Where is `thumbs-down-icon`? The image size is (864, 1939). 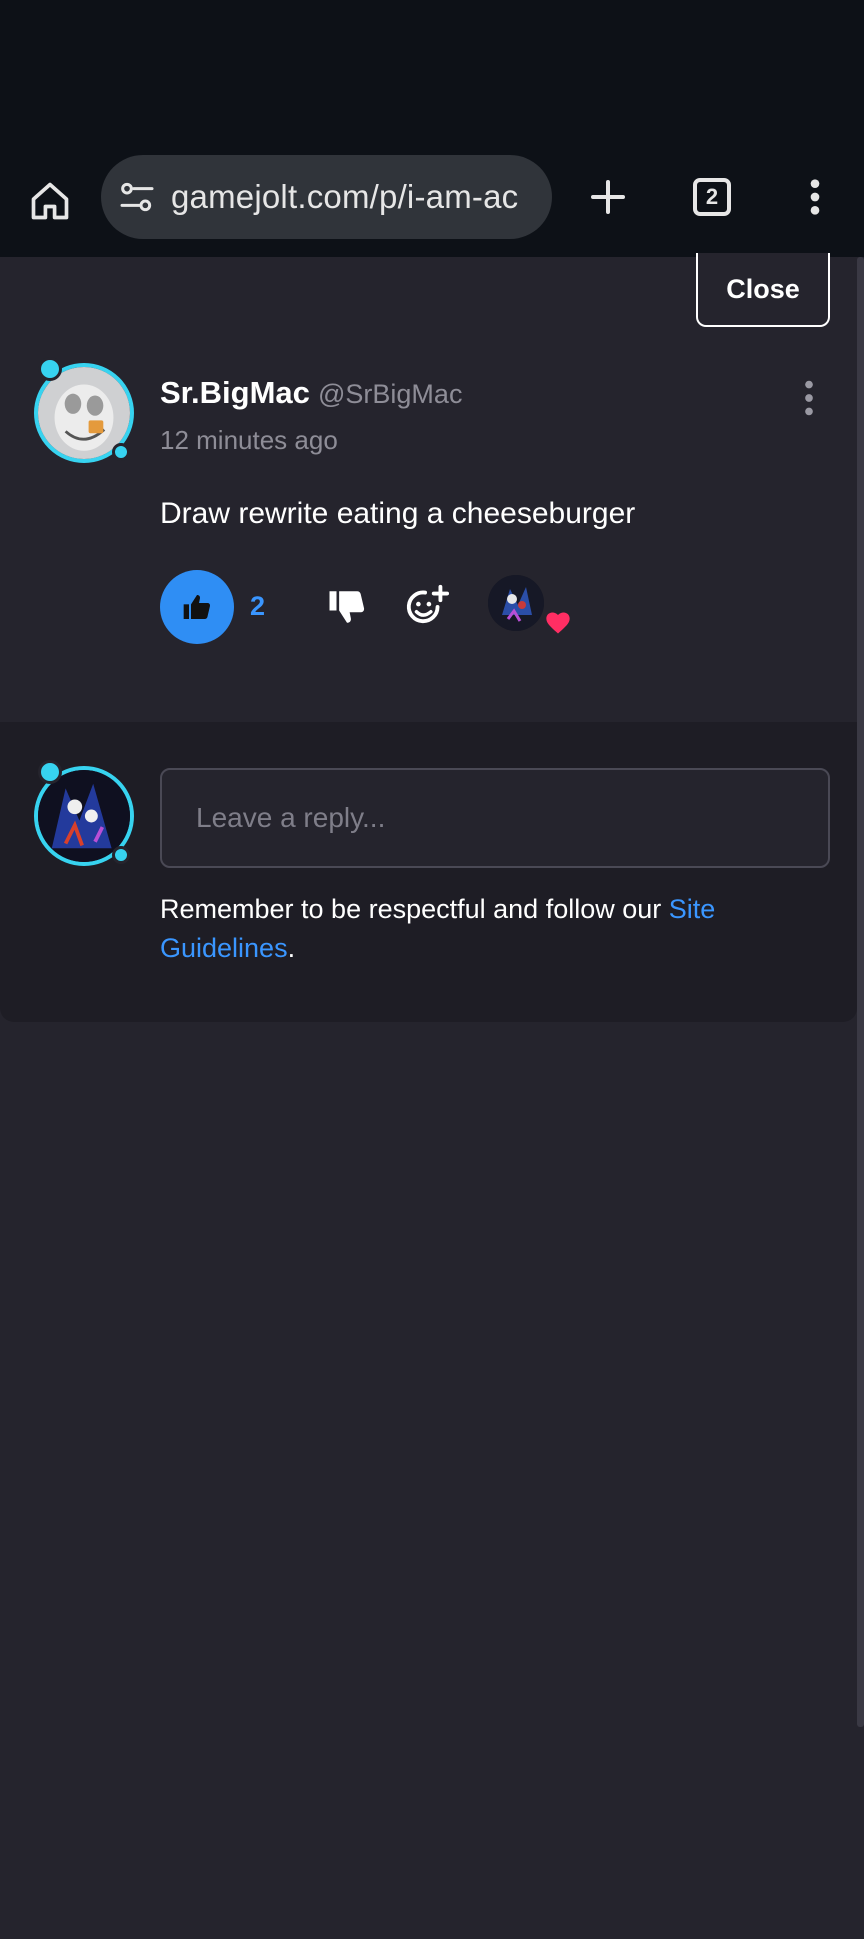
thumbs-down-icon is located at coordinates (347, 607).